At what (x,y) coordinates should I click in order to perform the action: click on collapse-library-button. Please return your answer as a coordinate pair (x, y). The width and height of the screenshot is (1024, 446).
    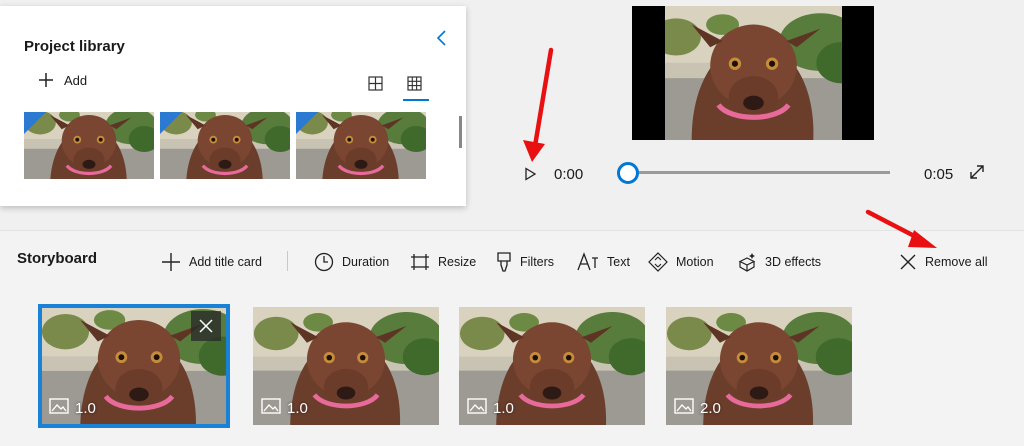
    Looking at the image, I should click on (442, 38).